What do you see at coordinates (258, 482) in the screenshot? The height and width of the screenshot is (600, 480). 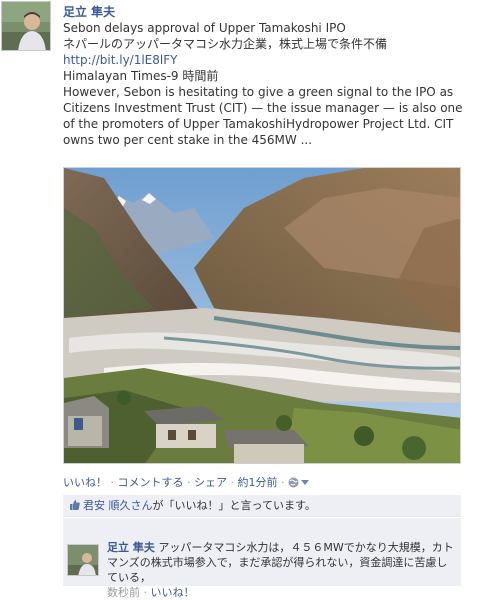 I see `post-time: 約1分前` at bounding box center [258, 482].